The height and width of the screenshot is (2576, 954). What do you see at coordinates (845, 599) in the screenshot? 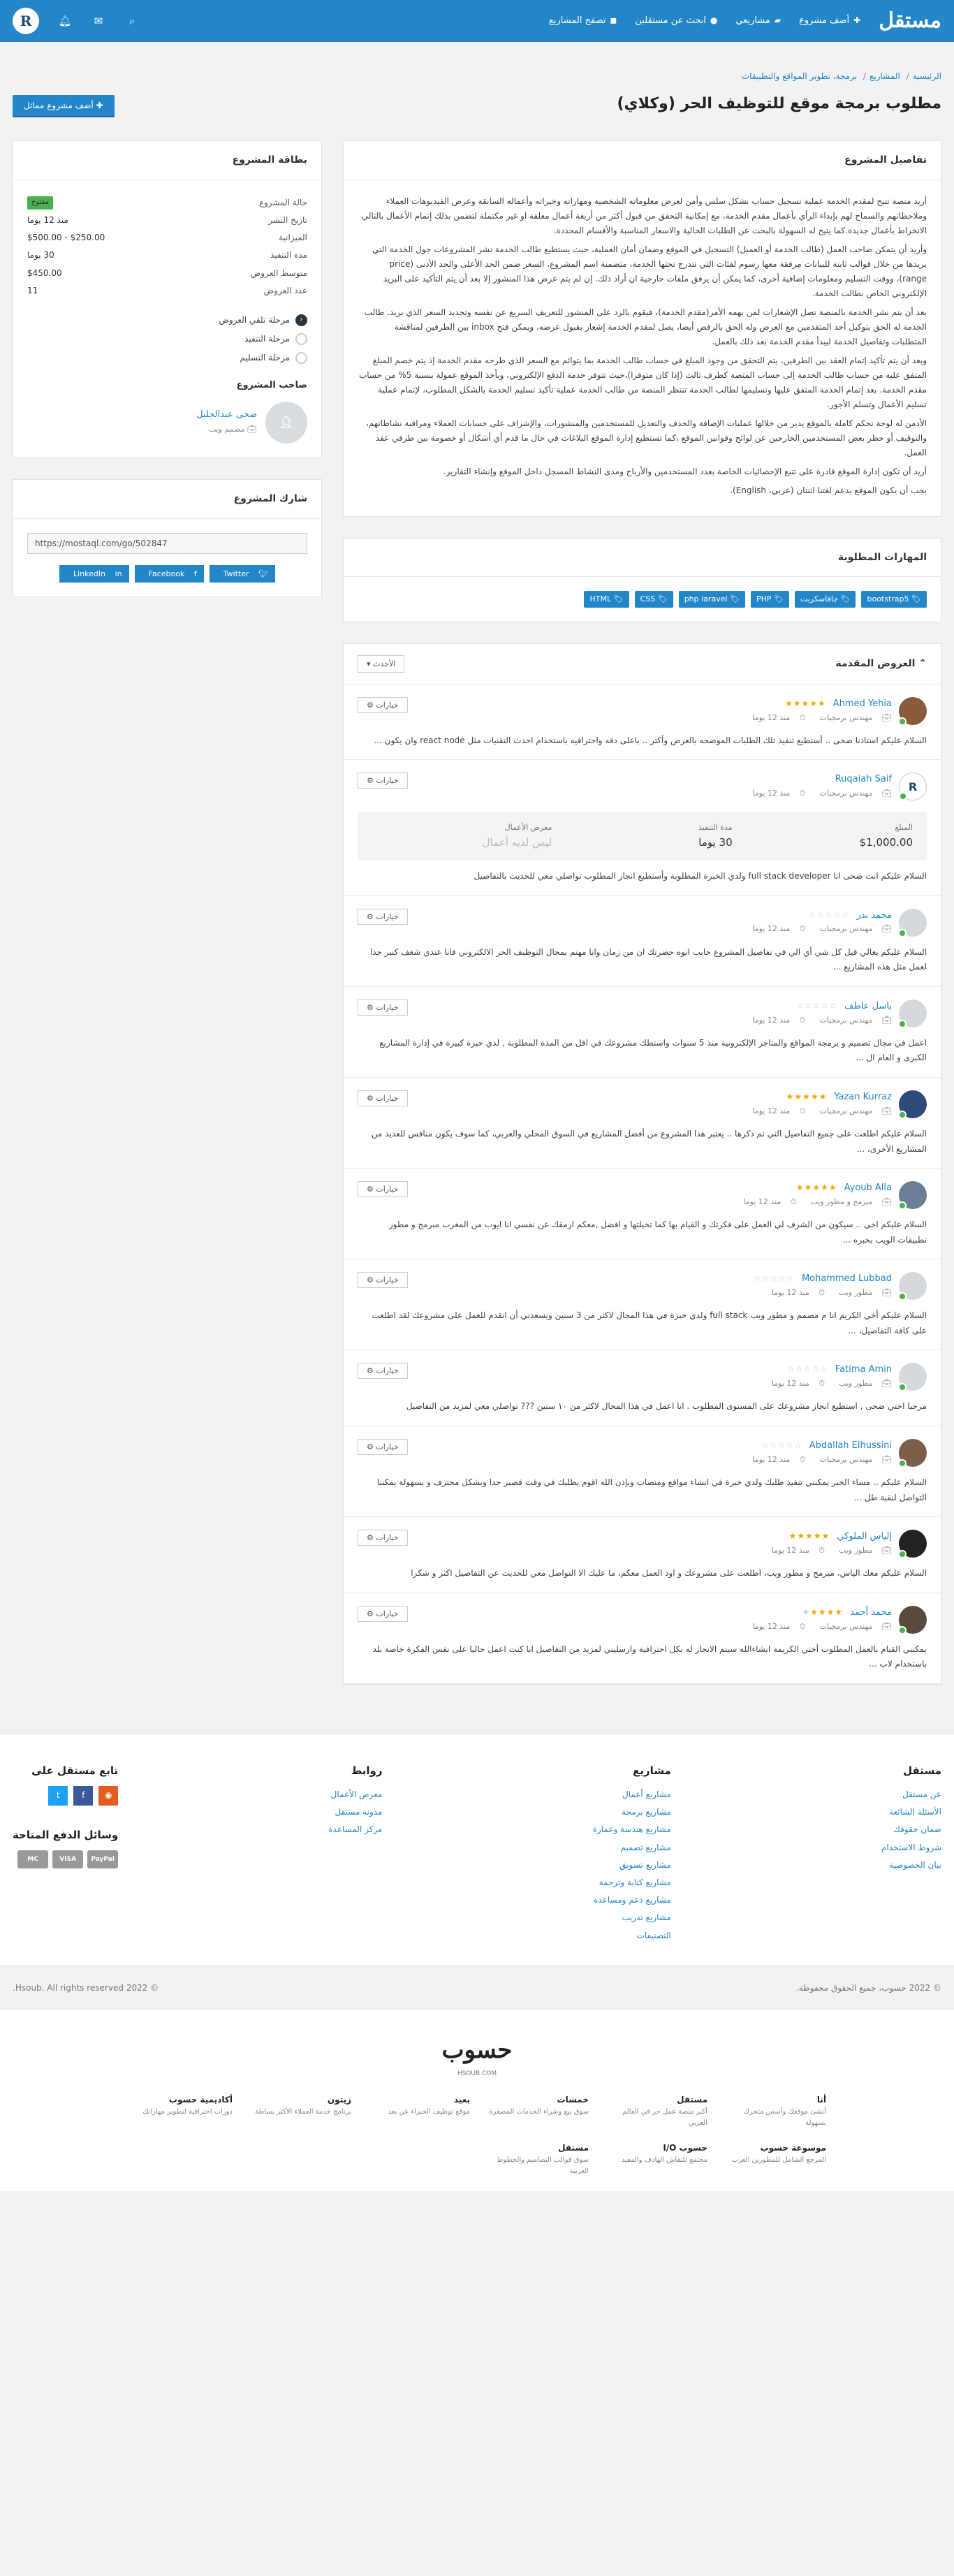
I see `tag-icon: 🏷︎` at bounding box center [845, 599].